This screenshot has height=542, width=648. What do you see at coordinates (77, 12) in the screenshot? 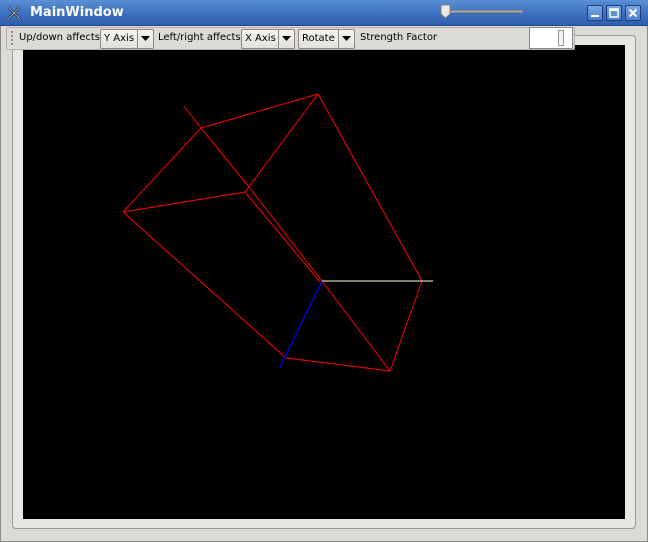
I see `window-title: MainWindow` at bounding box center [77, 12].